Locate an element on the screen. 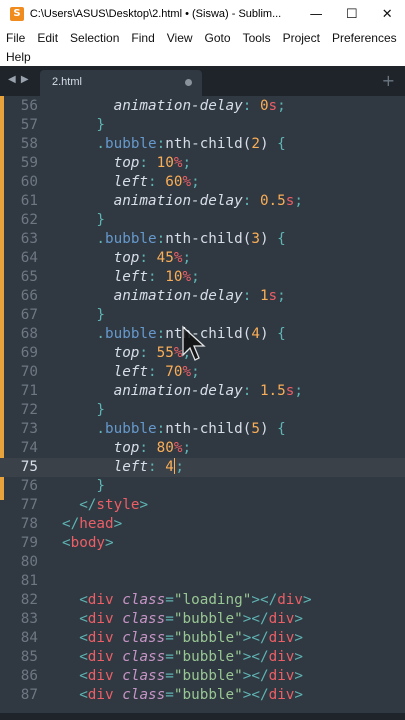  close-button: ✕ is located at coordinates (387, 14).